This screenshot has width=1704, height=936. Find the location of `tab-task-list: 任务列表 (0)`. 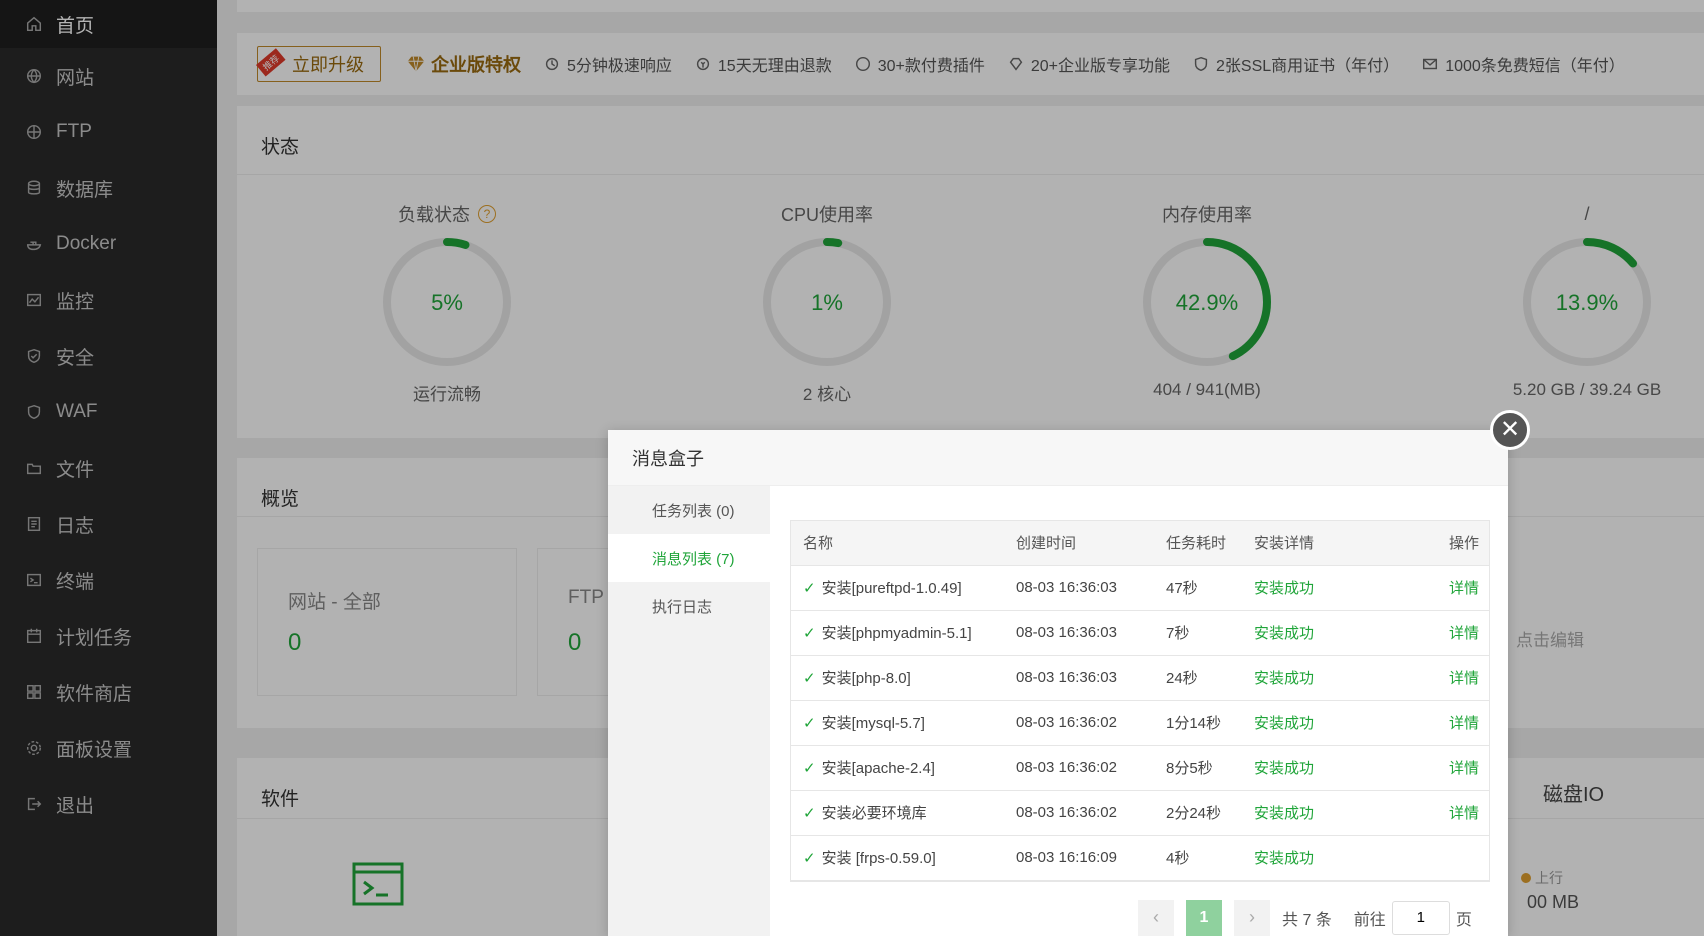

tab-task-list: 任务列表 (0) is located at coordinates (689, 510).